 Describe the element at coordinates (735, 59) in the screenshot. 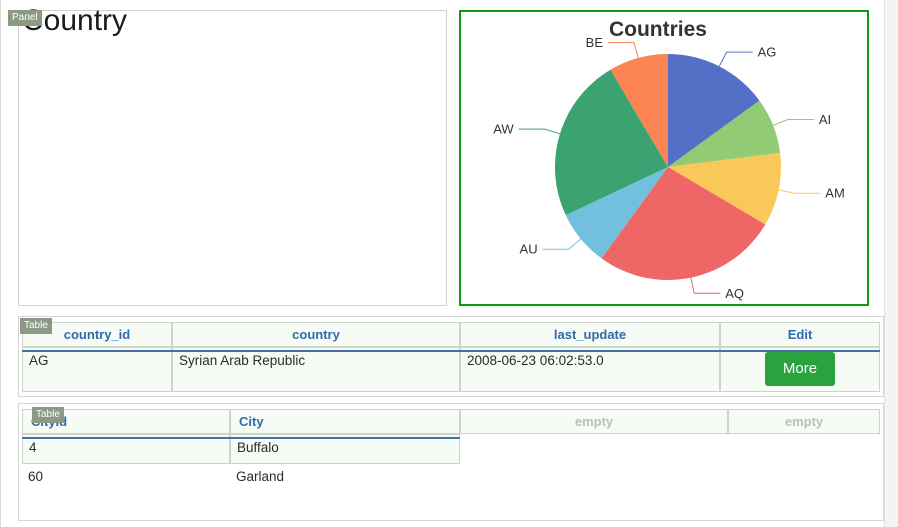

I see `leader-line-AG` at that location.